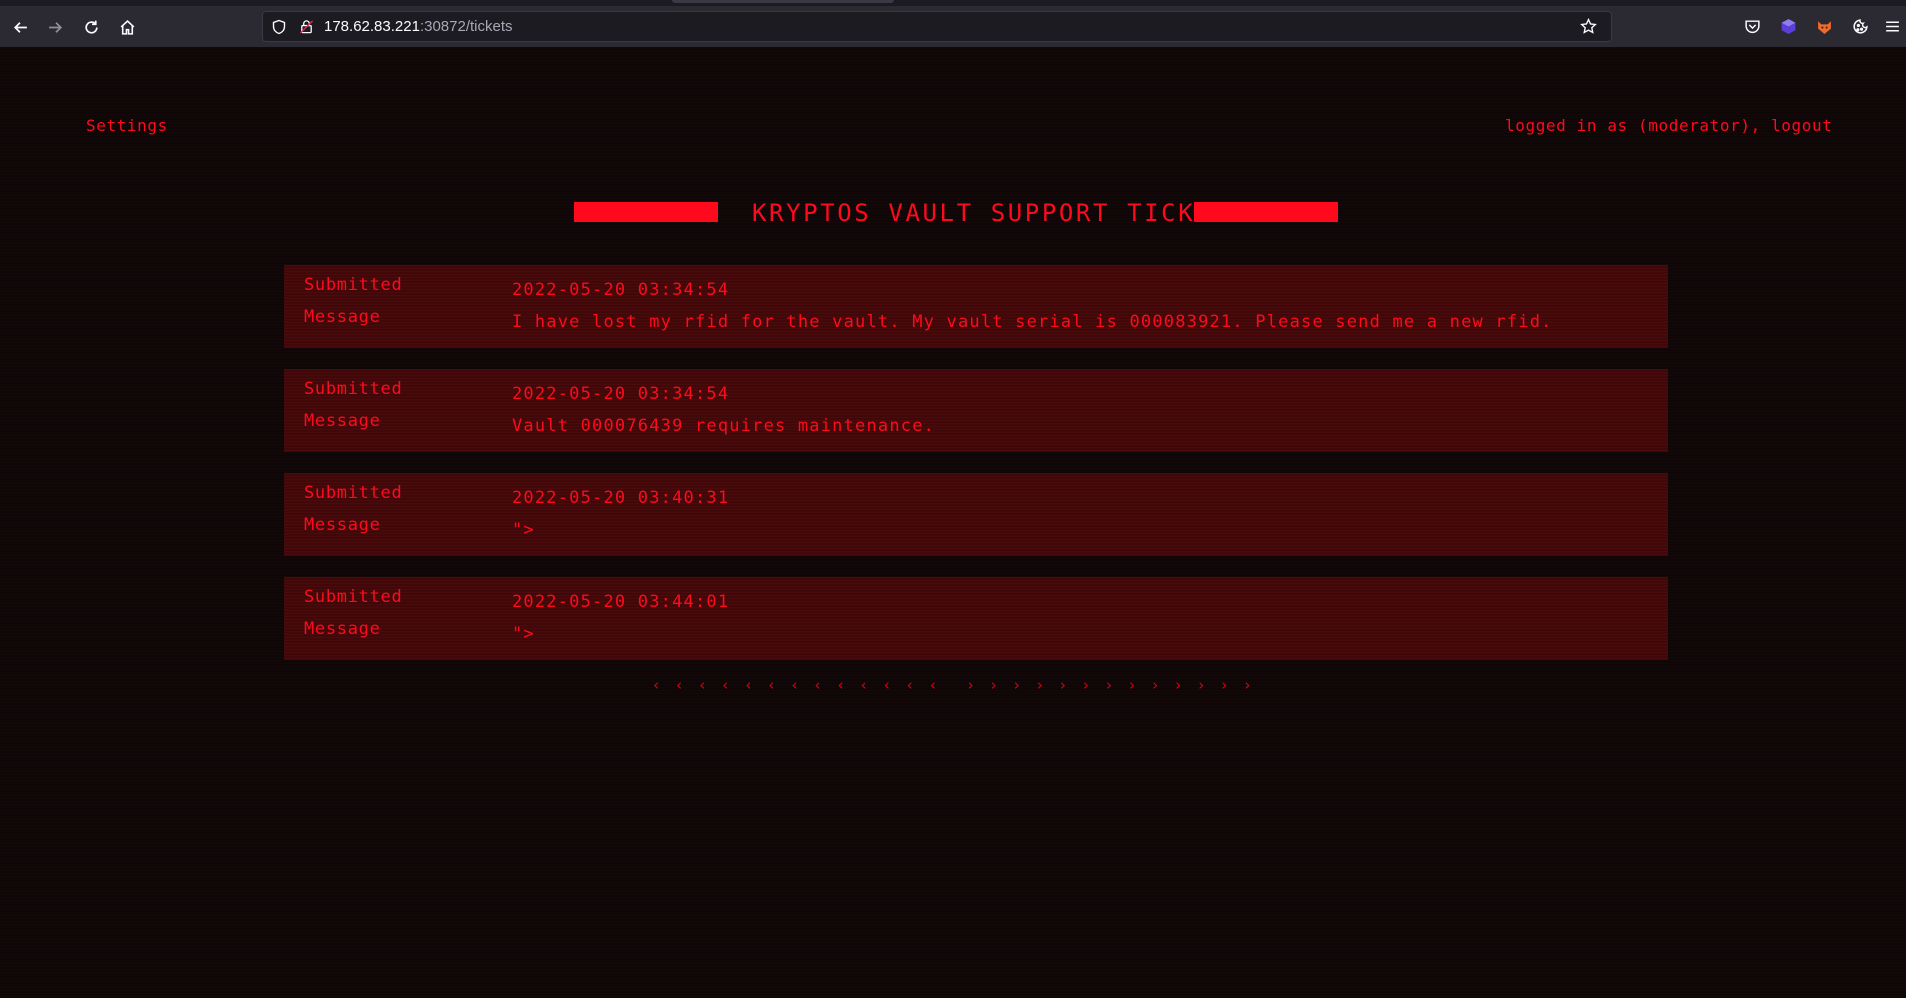 The height and width of the screenshot is (998, 1906). I want to click on lock-icon, so click(306, 26).